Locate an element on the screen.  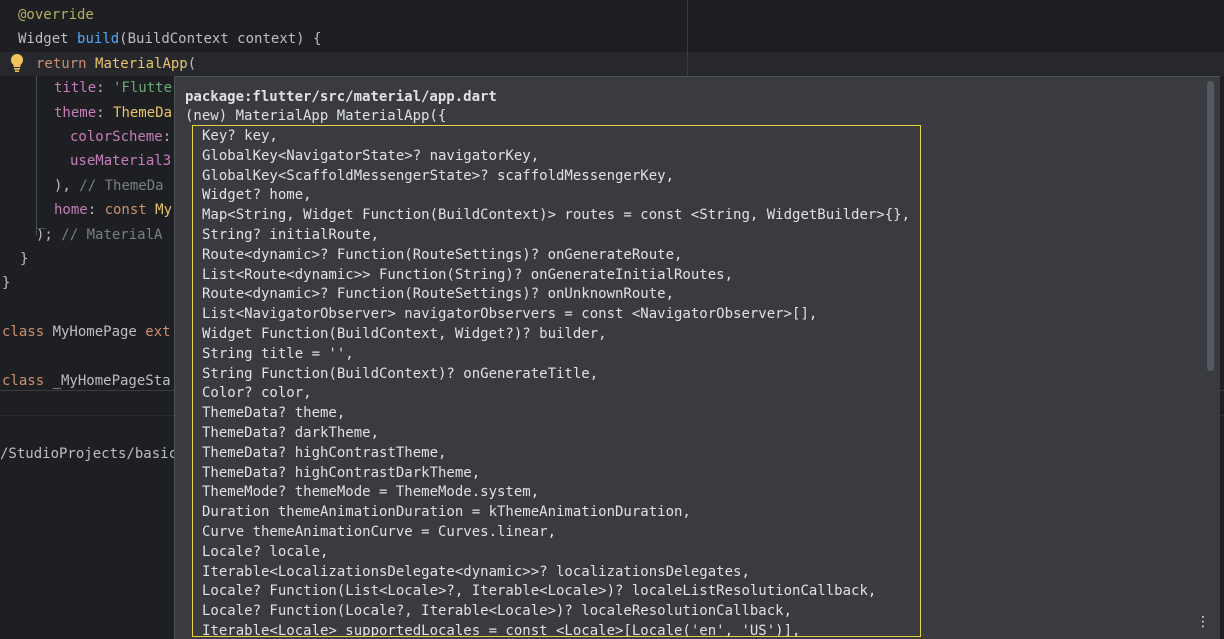
code-token: theme is located at coordinates (75, 112).